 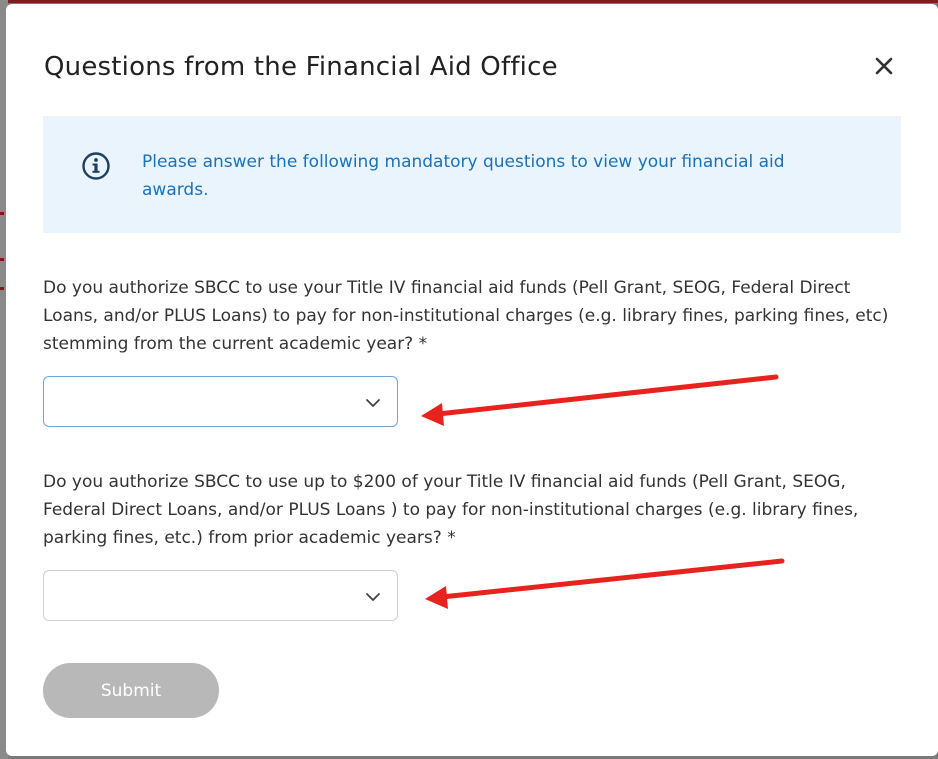 I want to click on prior-years-authorization-select, so click(x=220, y=595).